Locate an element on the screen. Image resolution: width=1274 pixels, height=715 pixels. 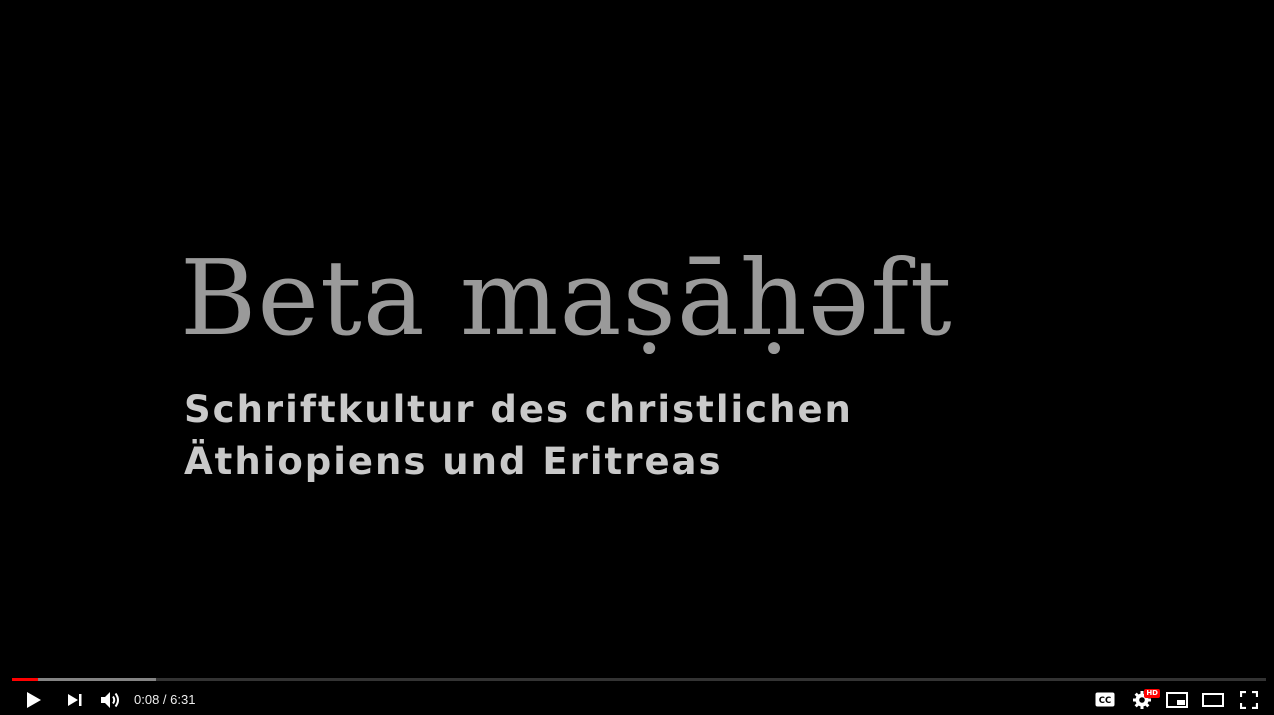
time-display: 0:08 / 6:31 is located at coordinates (164, 699).